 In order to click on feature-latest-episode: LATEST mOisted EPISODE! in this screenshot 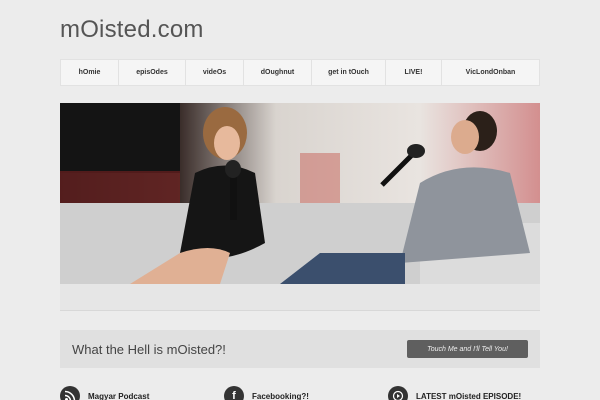, I will do `click(454, 393)`.